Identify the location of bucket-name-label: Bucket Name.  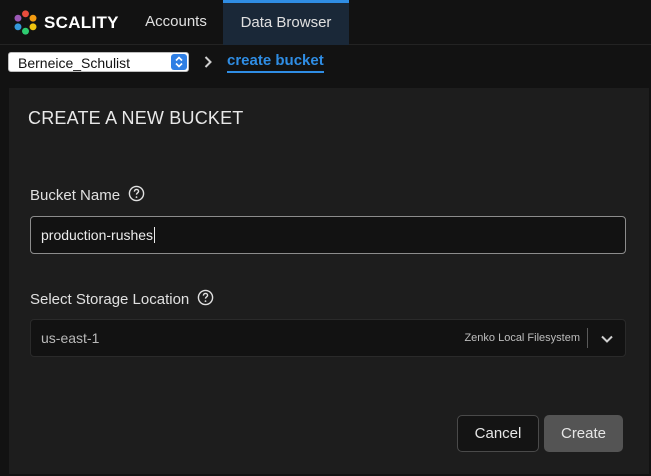
(75, 195).